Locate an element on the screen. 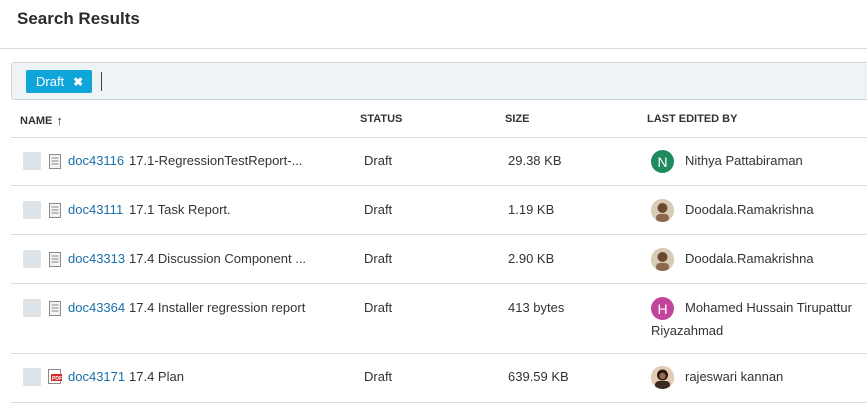 Image resolution: width=867 pixels, height=406 pixels. pdf-icon: PDF is located at coordinates (55, 376).